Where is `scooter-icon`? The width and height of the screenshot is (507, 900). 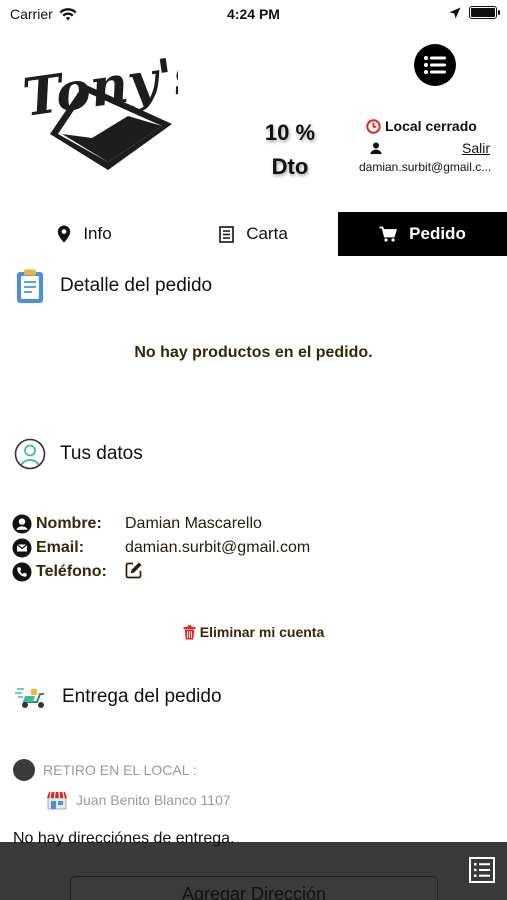 scooter-icon is located at coordinates (29, 698).